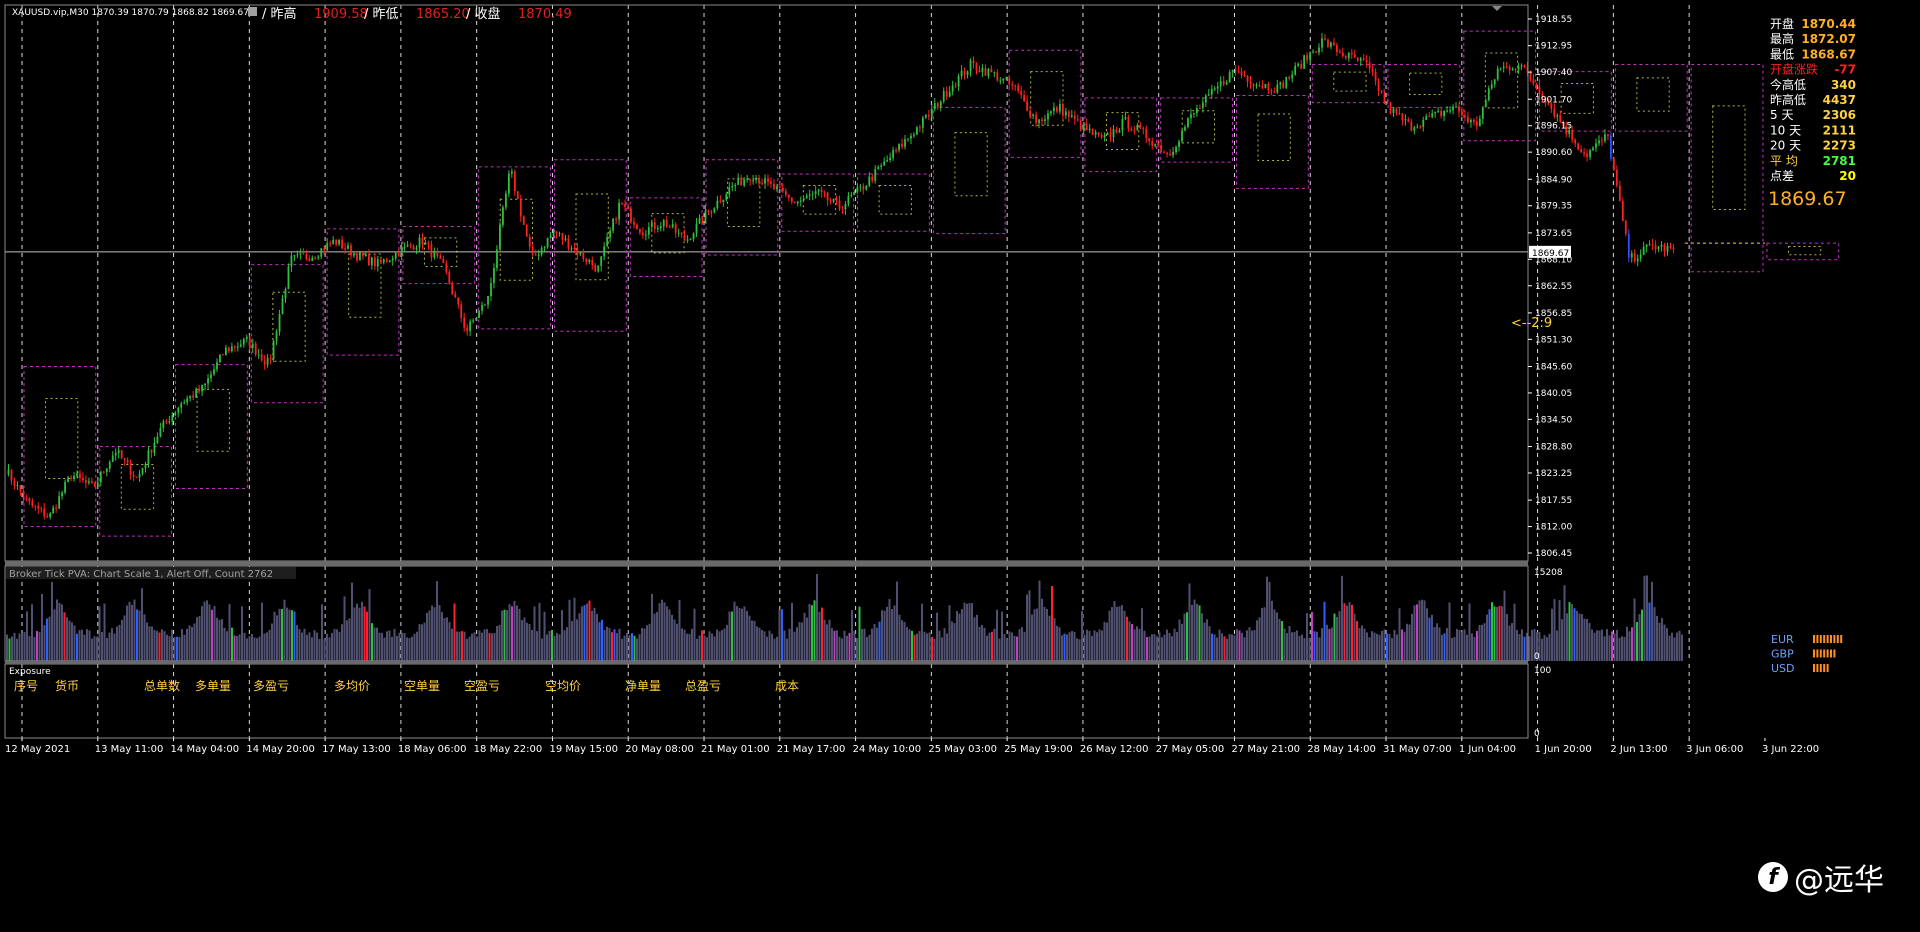  I want to click on range-box, so click(1651, 97).